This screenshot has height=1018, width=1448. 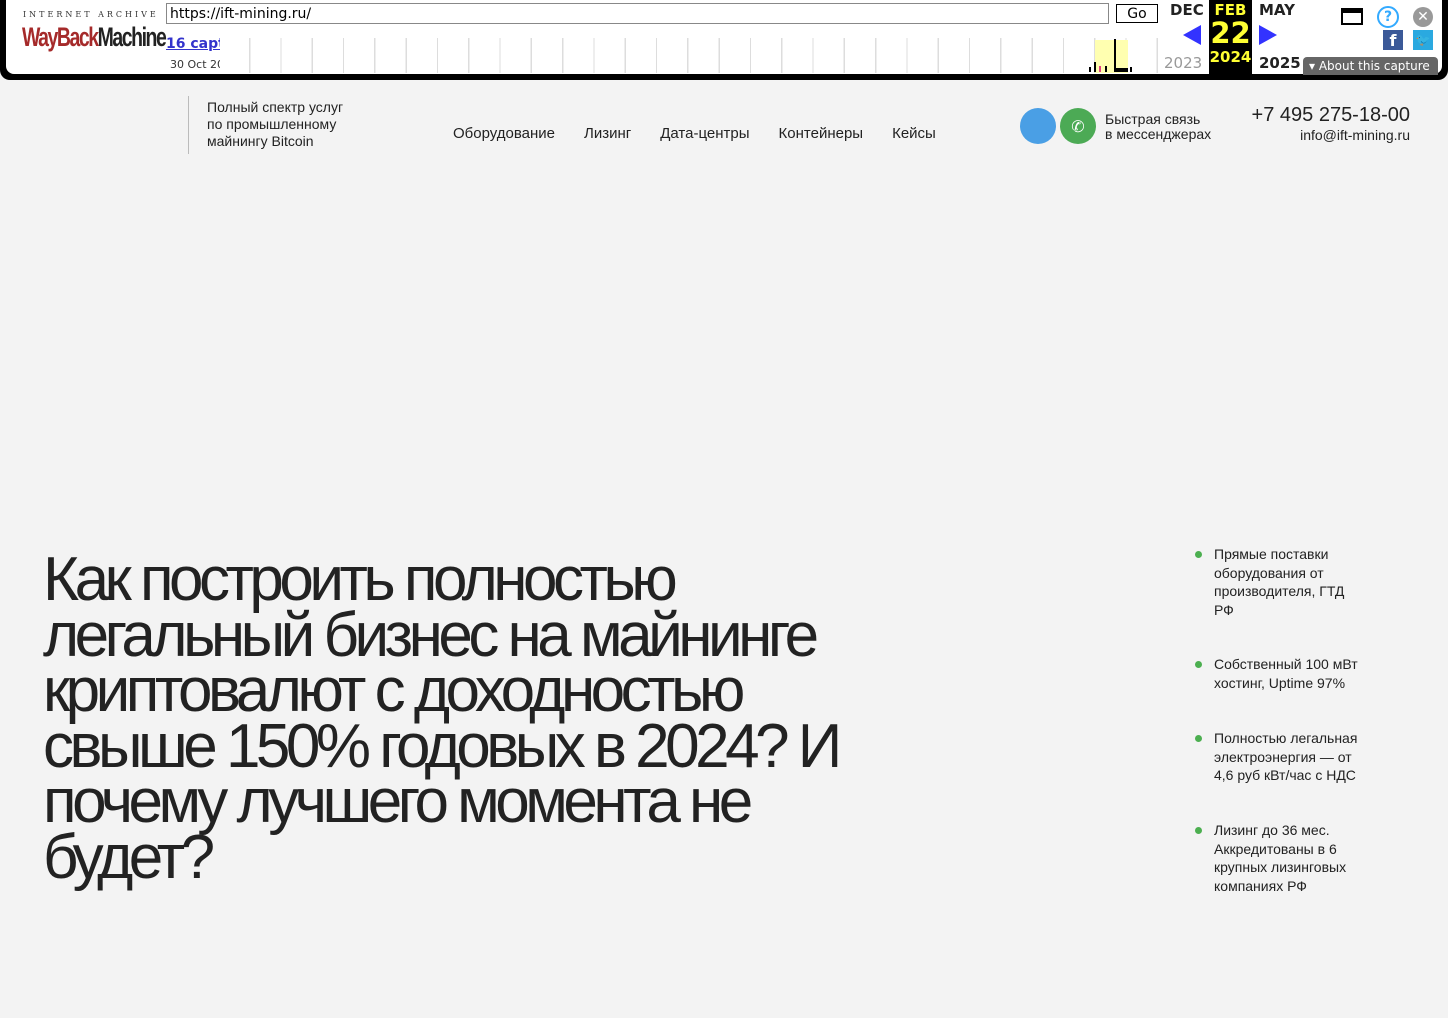 What do you see at coordinates (704, 133) in the screenshot?
I see `nav-datacenters: Дата-центры` at bounding box center [704, 133].